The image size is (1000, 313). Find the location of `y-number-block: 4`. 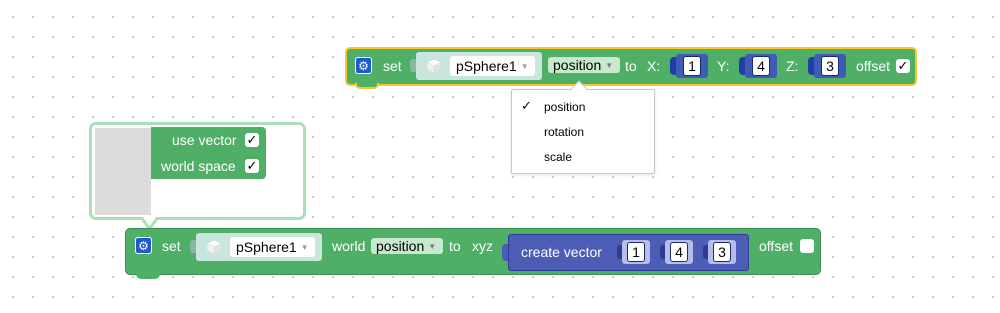

y-number-block: 4 is located at coordinates (761, 66).